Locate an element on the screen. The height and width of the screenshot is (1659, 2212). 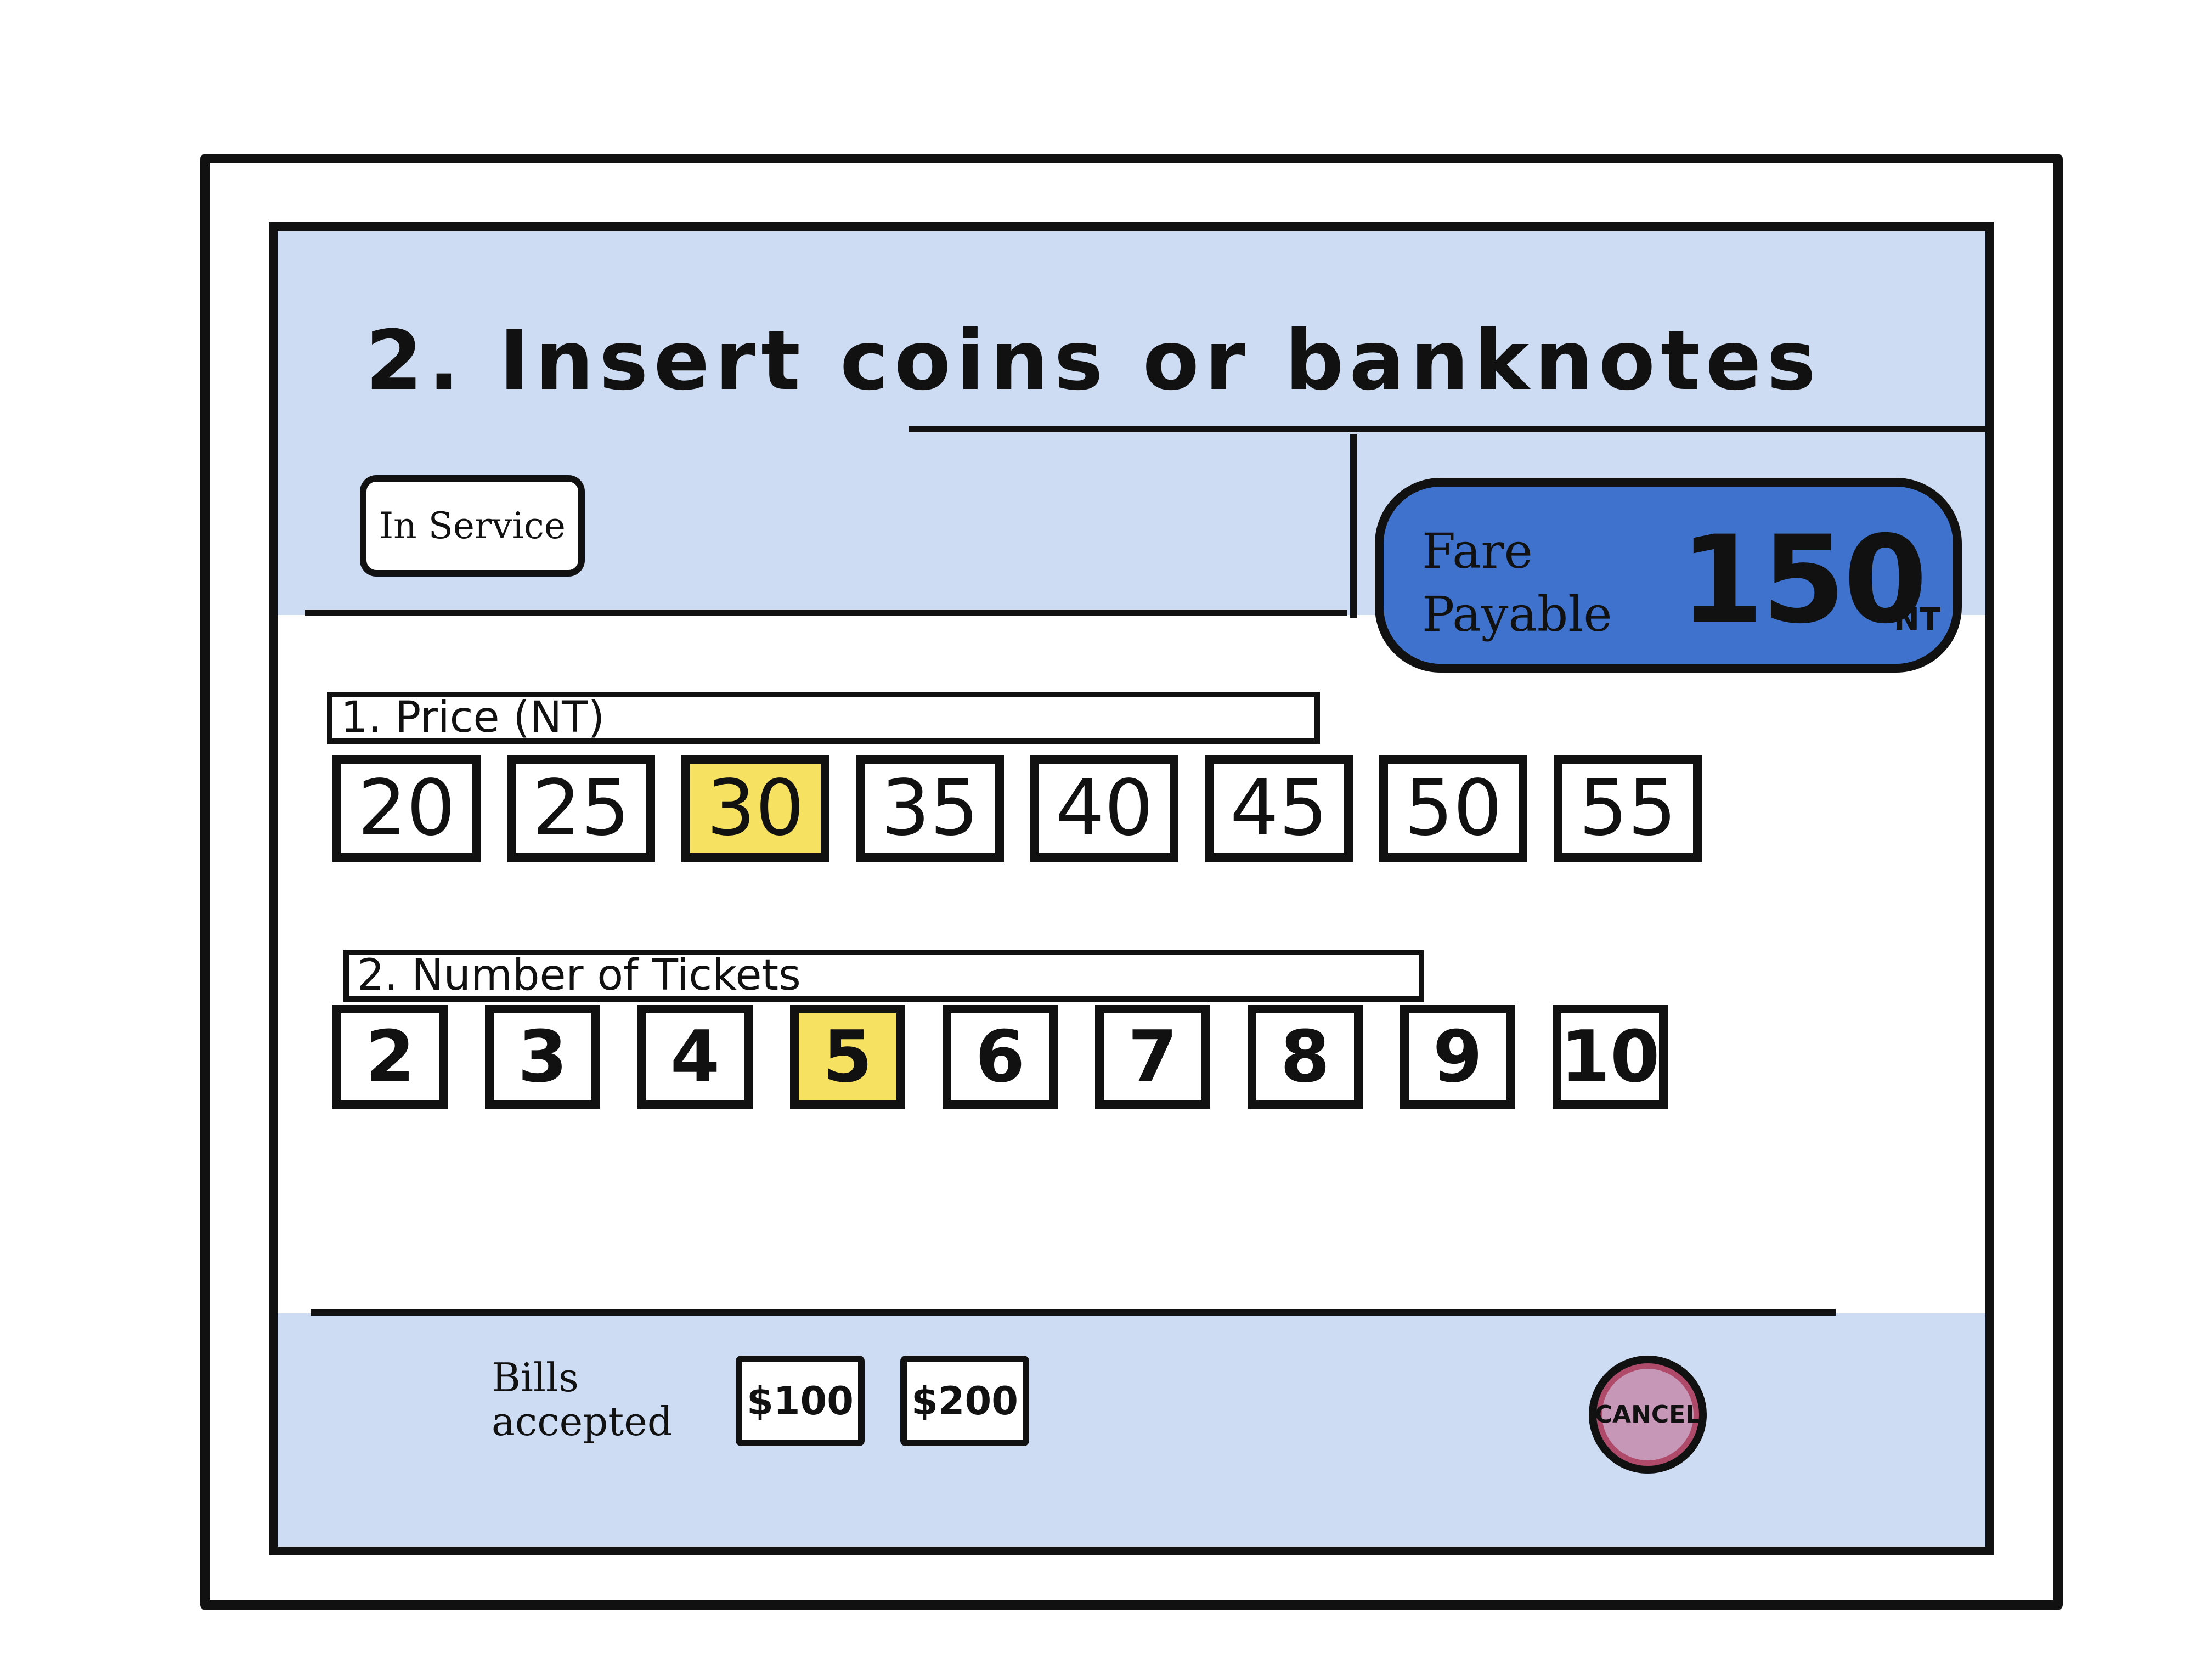
price-option-55: 55 is located at coordinates (1628, 809).